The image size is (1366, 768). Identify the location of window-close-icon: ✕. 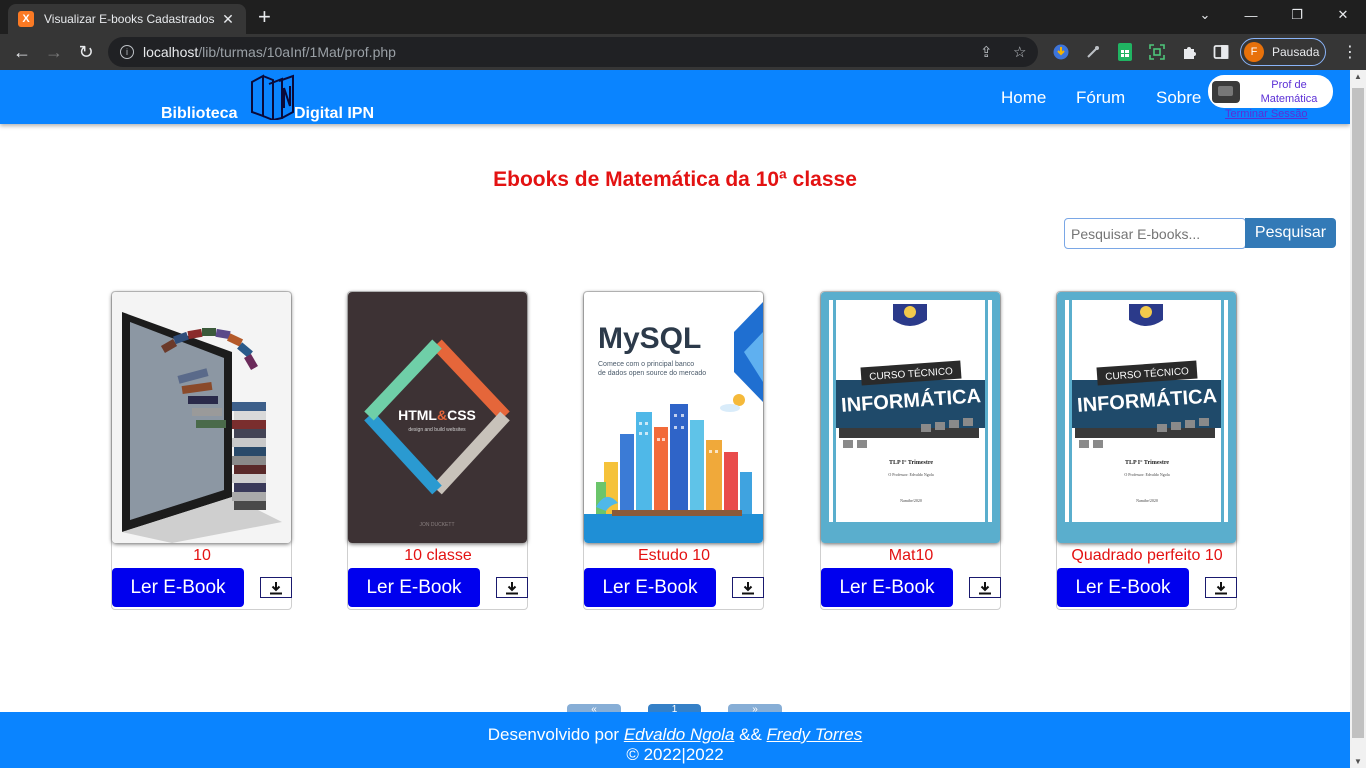
(1343, 15).